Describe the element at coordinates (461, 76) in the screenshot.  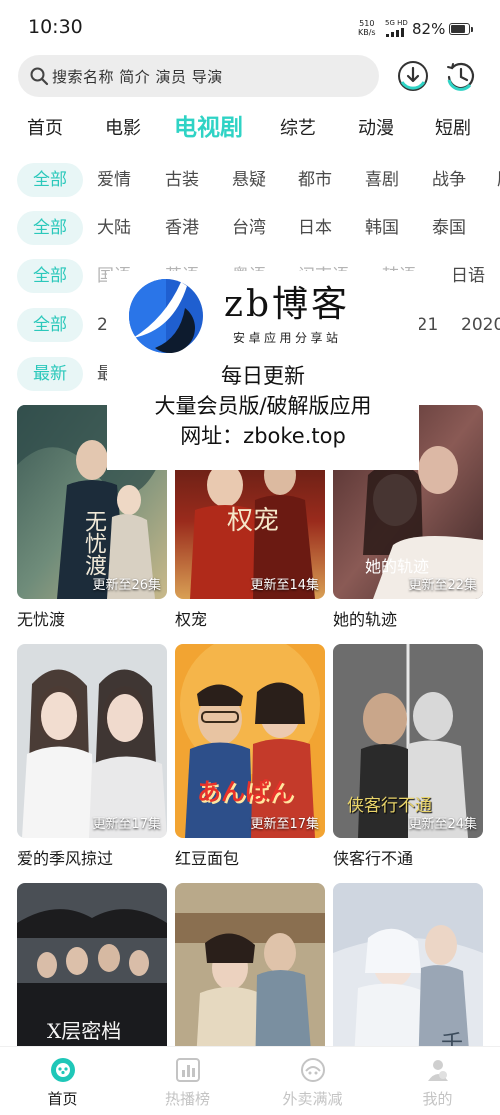
I see `history-icon` at that location.